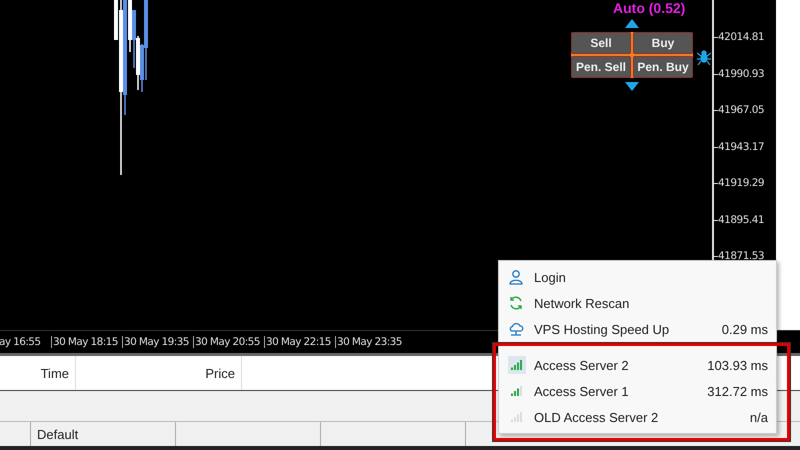 The width and height of the screenshot is (800, 450). I want to click on menu-item: Access Server 1 312.72 ms, so click(637, 391).